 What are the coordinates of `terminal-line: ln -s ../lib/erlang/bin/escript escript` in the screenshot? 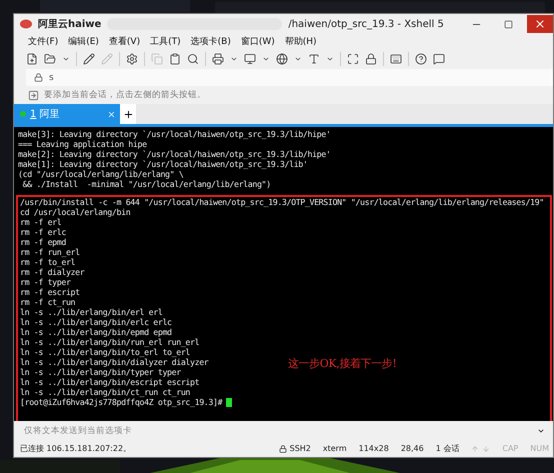 It's located at (110, 382).